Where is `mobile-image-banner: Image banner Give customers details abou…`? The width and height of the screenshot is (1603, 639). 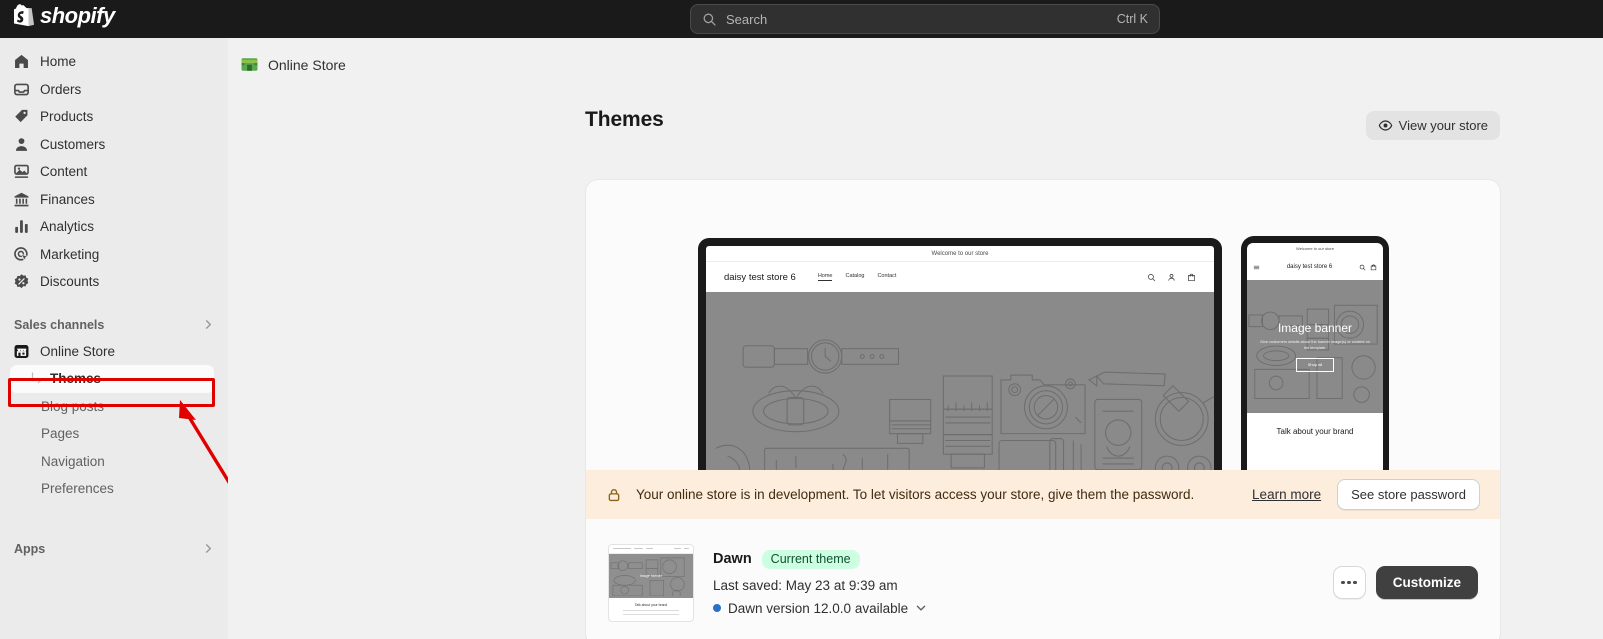
mobile-image-banner: Image banner Give customers details abou… is located at coordinates (1315, 346).